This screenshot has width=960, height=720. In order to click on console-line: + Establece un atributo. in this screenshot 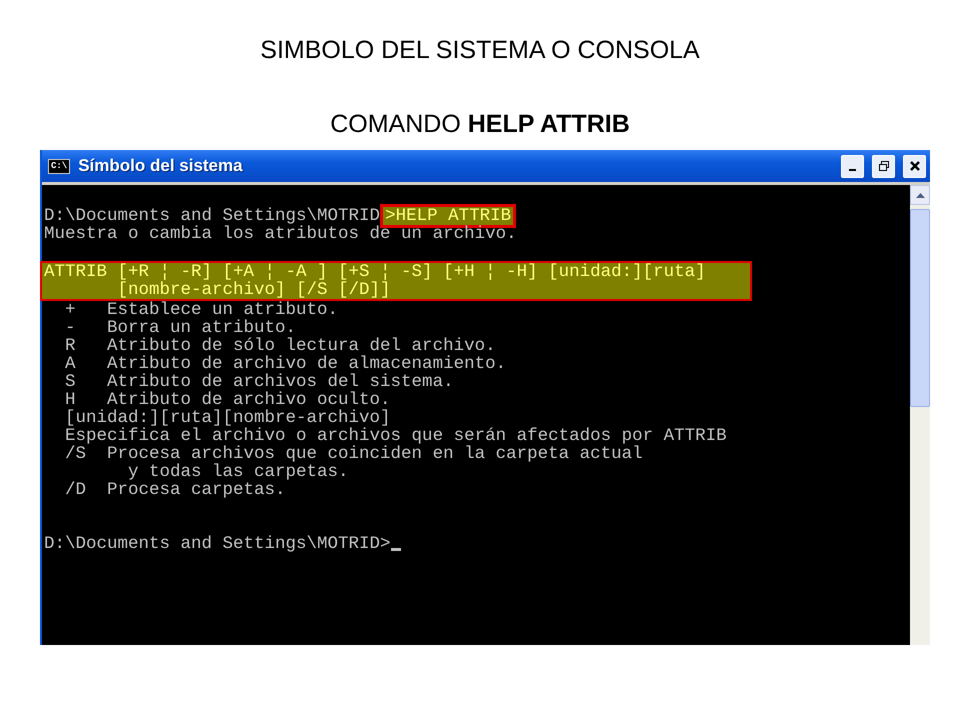, I will do `click(201, 310)`.